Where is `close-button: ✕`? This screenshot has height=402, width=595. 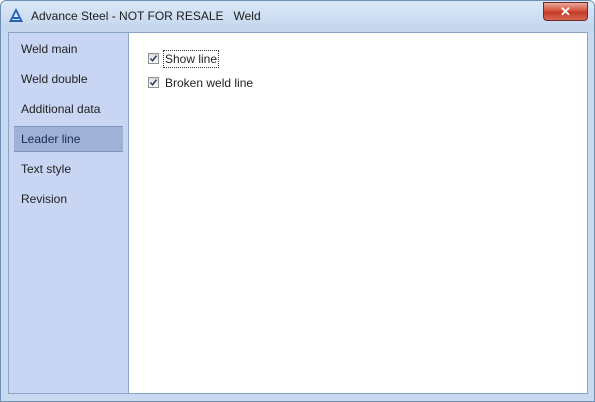
close-button: ✕ is located at coordinates (565, 11).